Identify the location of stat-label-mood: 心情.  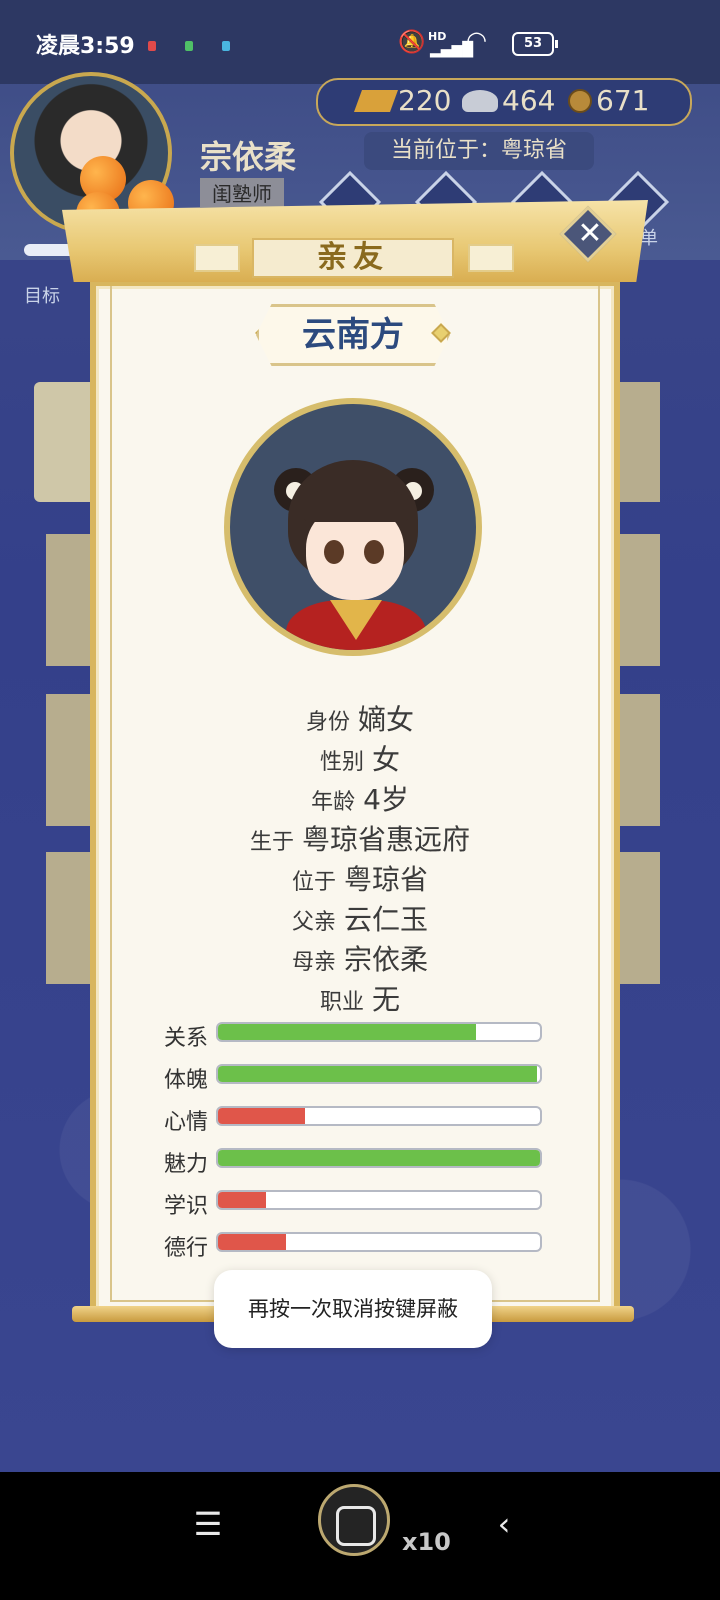
(186, 1122).